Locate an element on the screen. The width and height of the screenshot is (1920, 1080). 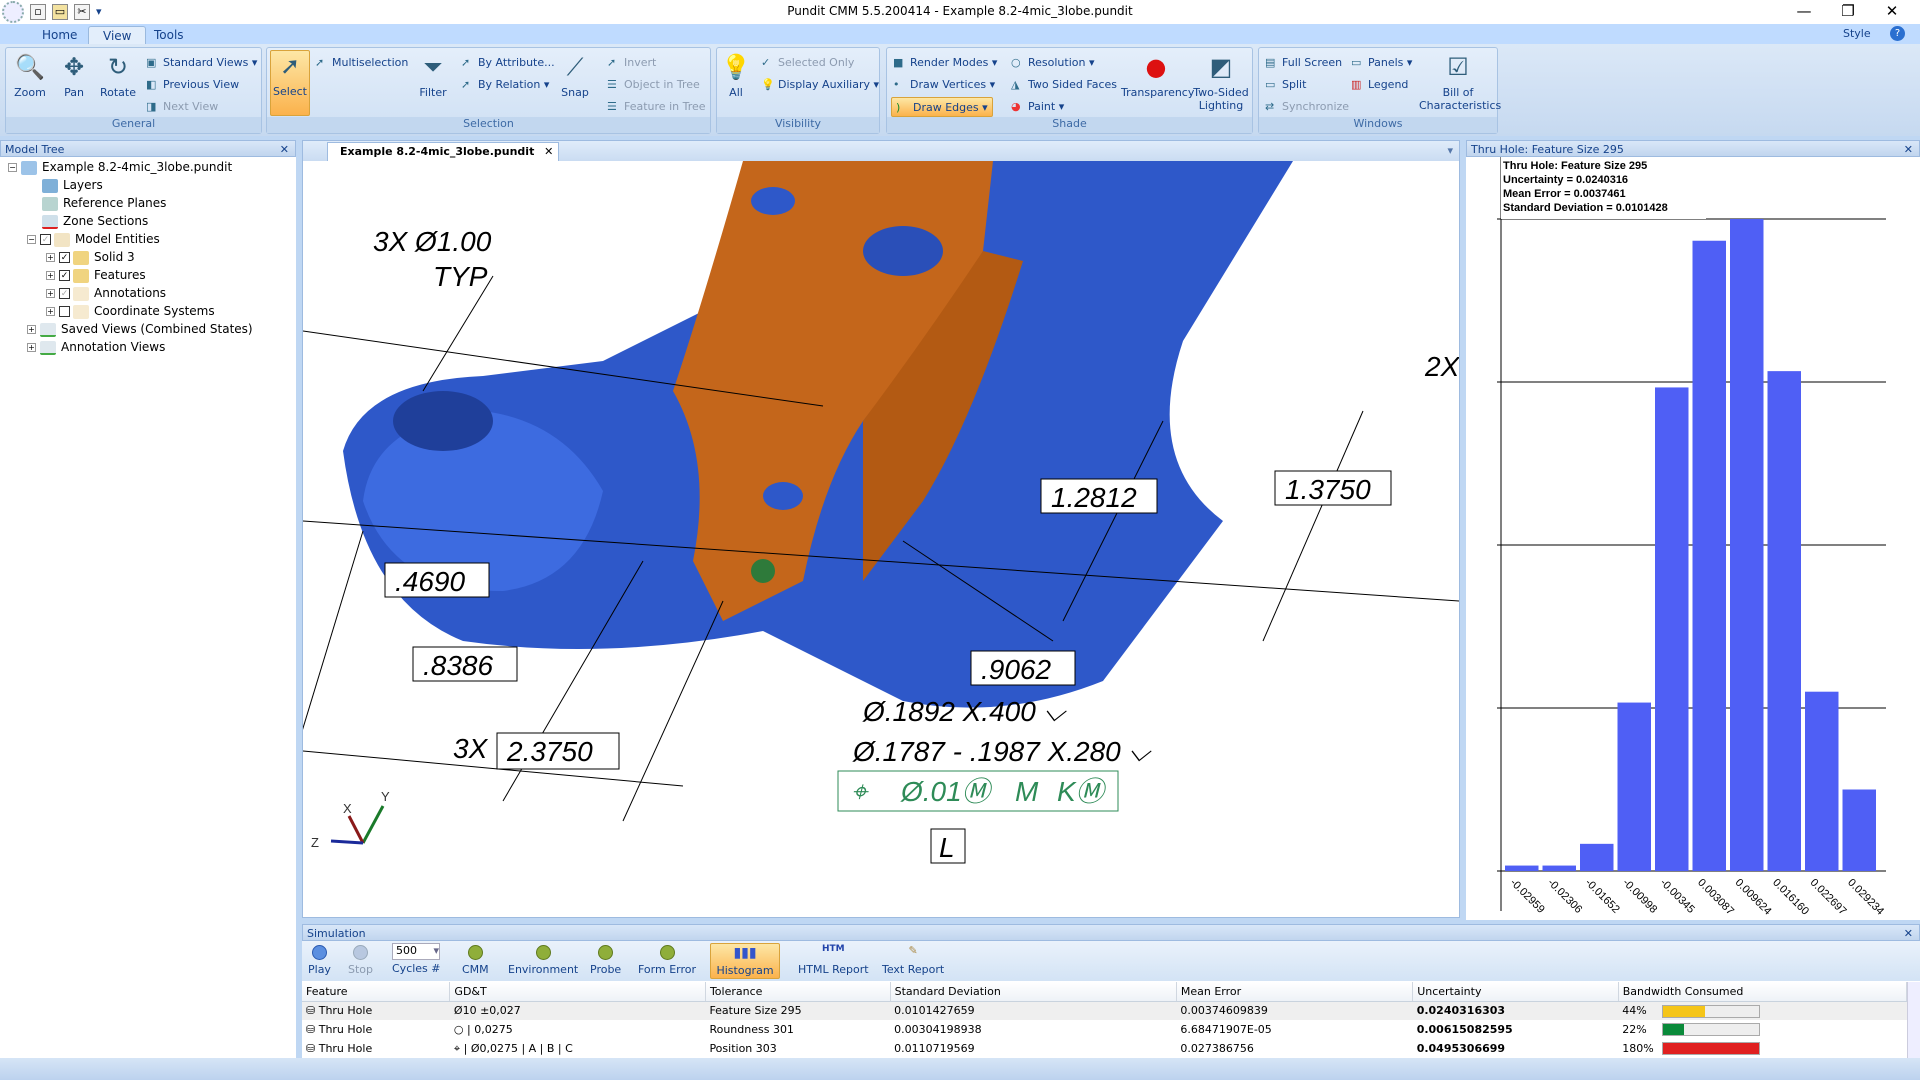
table-scrollbar is located at coordinates (1913, 1020).